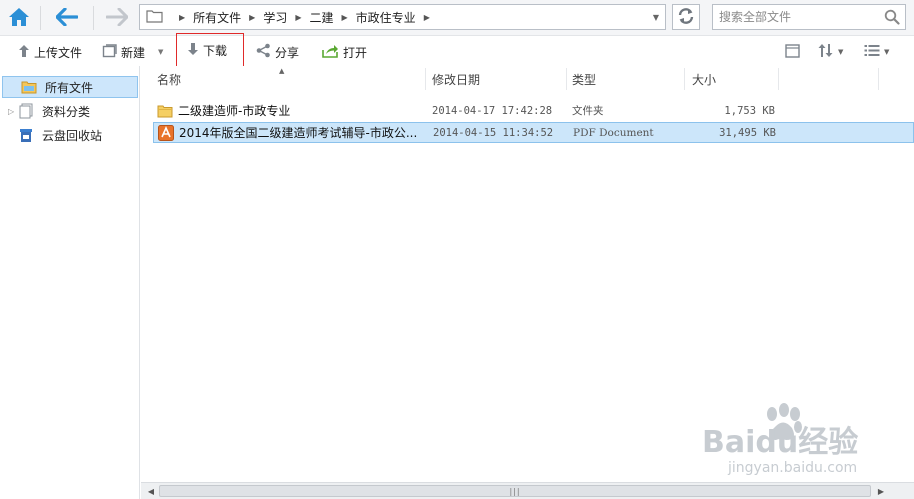 This screenshot has width=914, height=499. I want to click on share-button: 分享, so click(277, 52).